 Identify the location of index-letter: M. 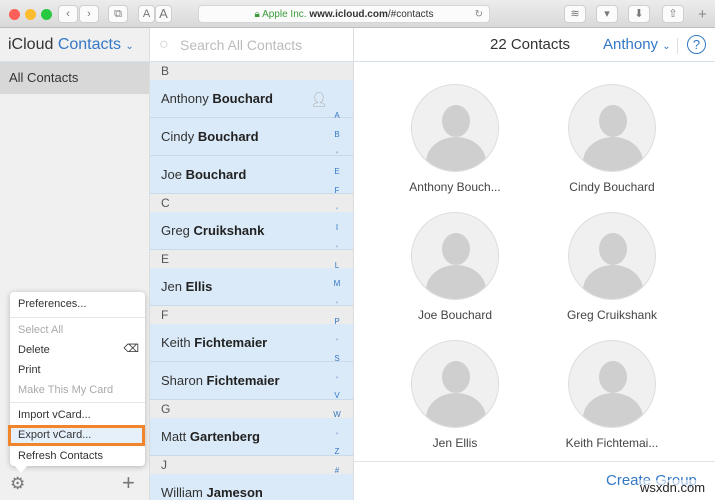
(337, 284).